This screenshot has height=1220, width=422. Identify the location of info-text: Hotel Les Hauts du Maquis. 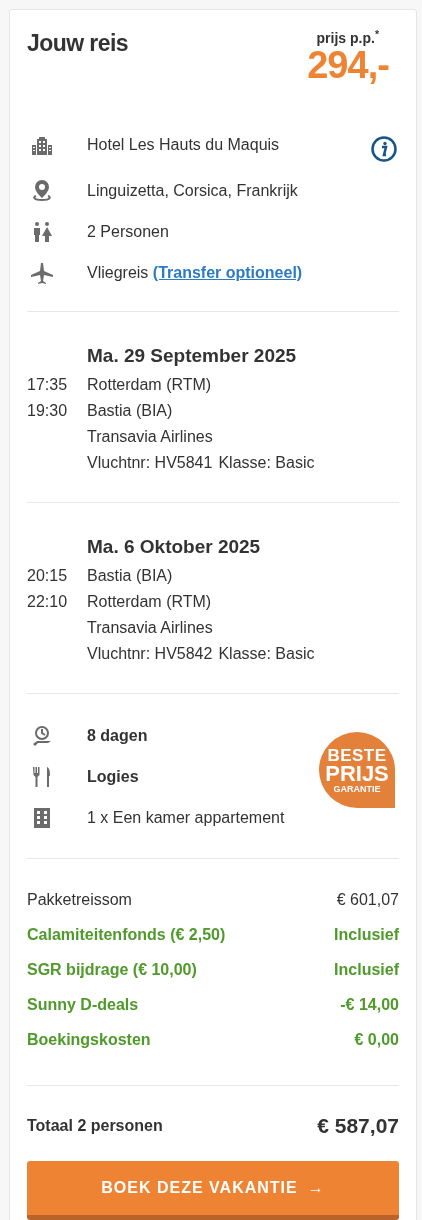
(183, 145).